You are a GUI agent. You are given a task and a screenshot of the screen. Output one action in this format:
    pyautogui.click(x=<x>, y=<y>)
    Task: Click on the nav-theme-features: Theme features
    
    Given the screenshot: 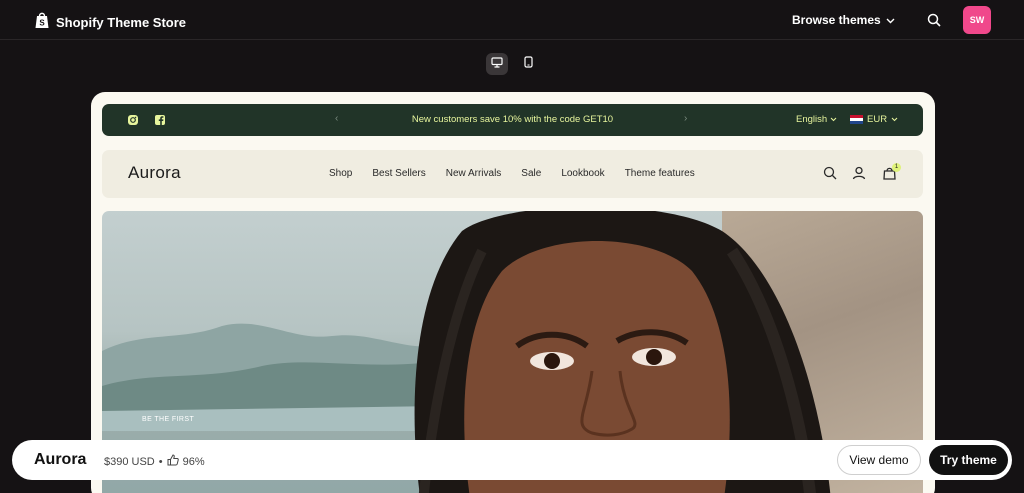 What is the action you would take?
    pyautogui.click(x=660, y=173)
    